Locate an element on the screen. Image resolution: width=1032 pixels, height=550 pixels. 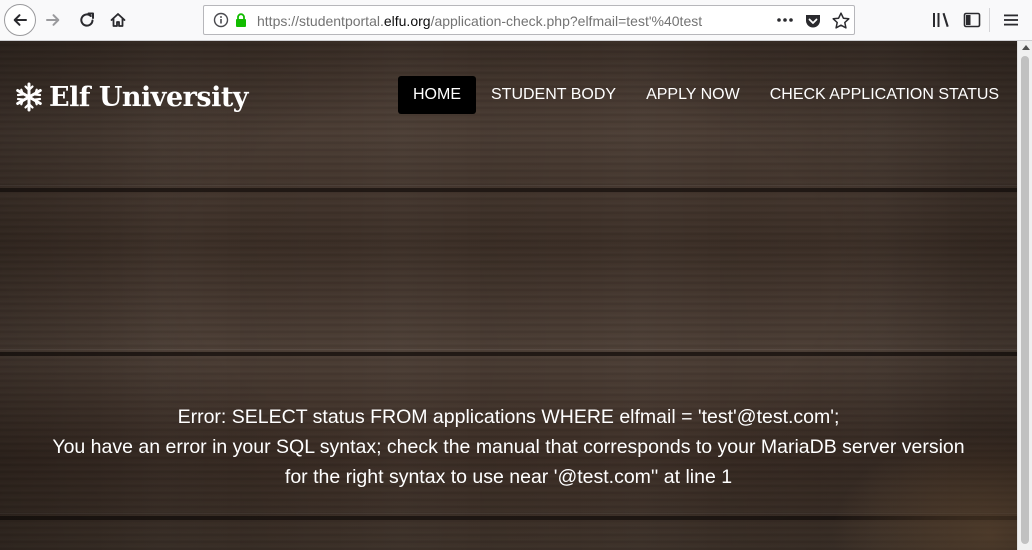
home-icon is located at coordinates (118, 20).